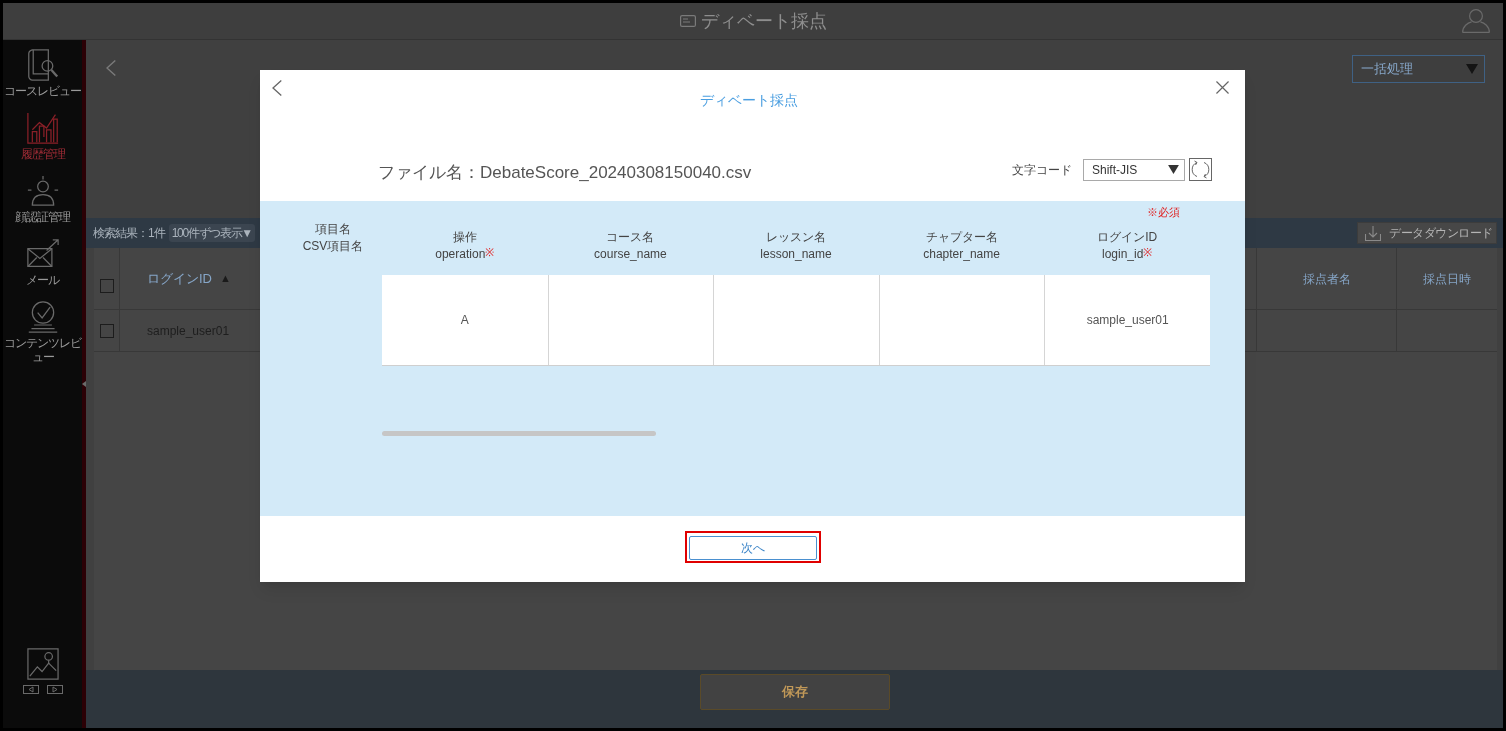 This screenshot has width=1506, height=731. What do you see at coordinates (1427, 233) in the screenshot?
I see `download-button: データダウンロード` at bounding box center [1427, 233].